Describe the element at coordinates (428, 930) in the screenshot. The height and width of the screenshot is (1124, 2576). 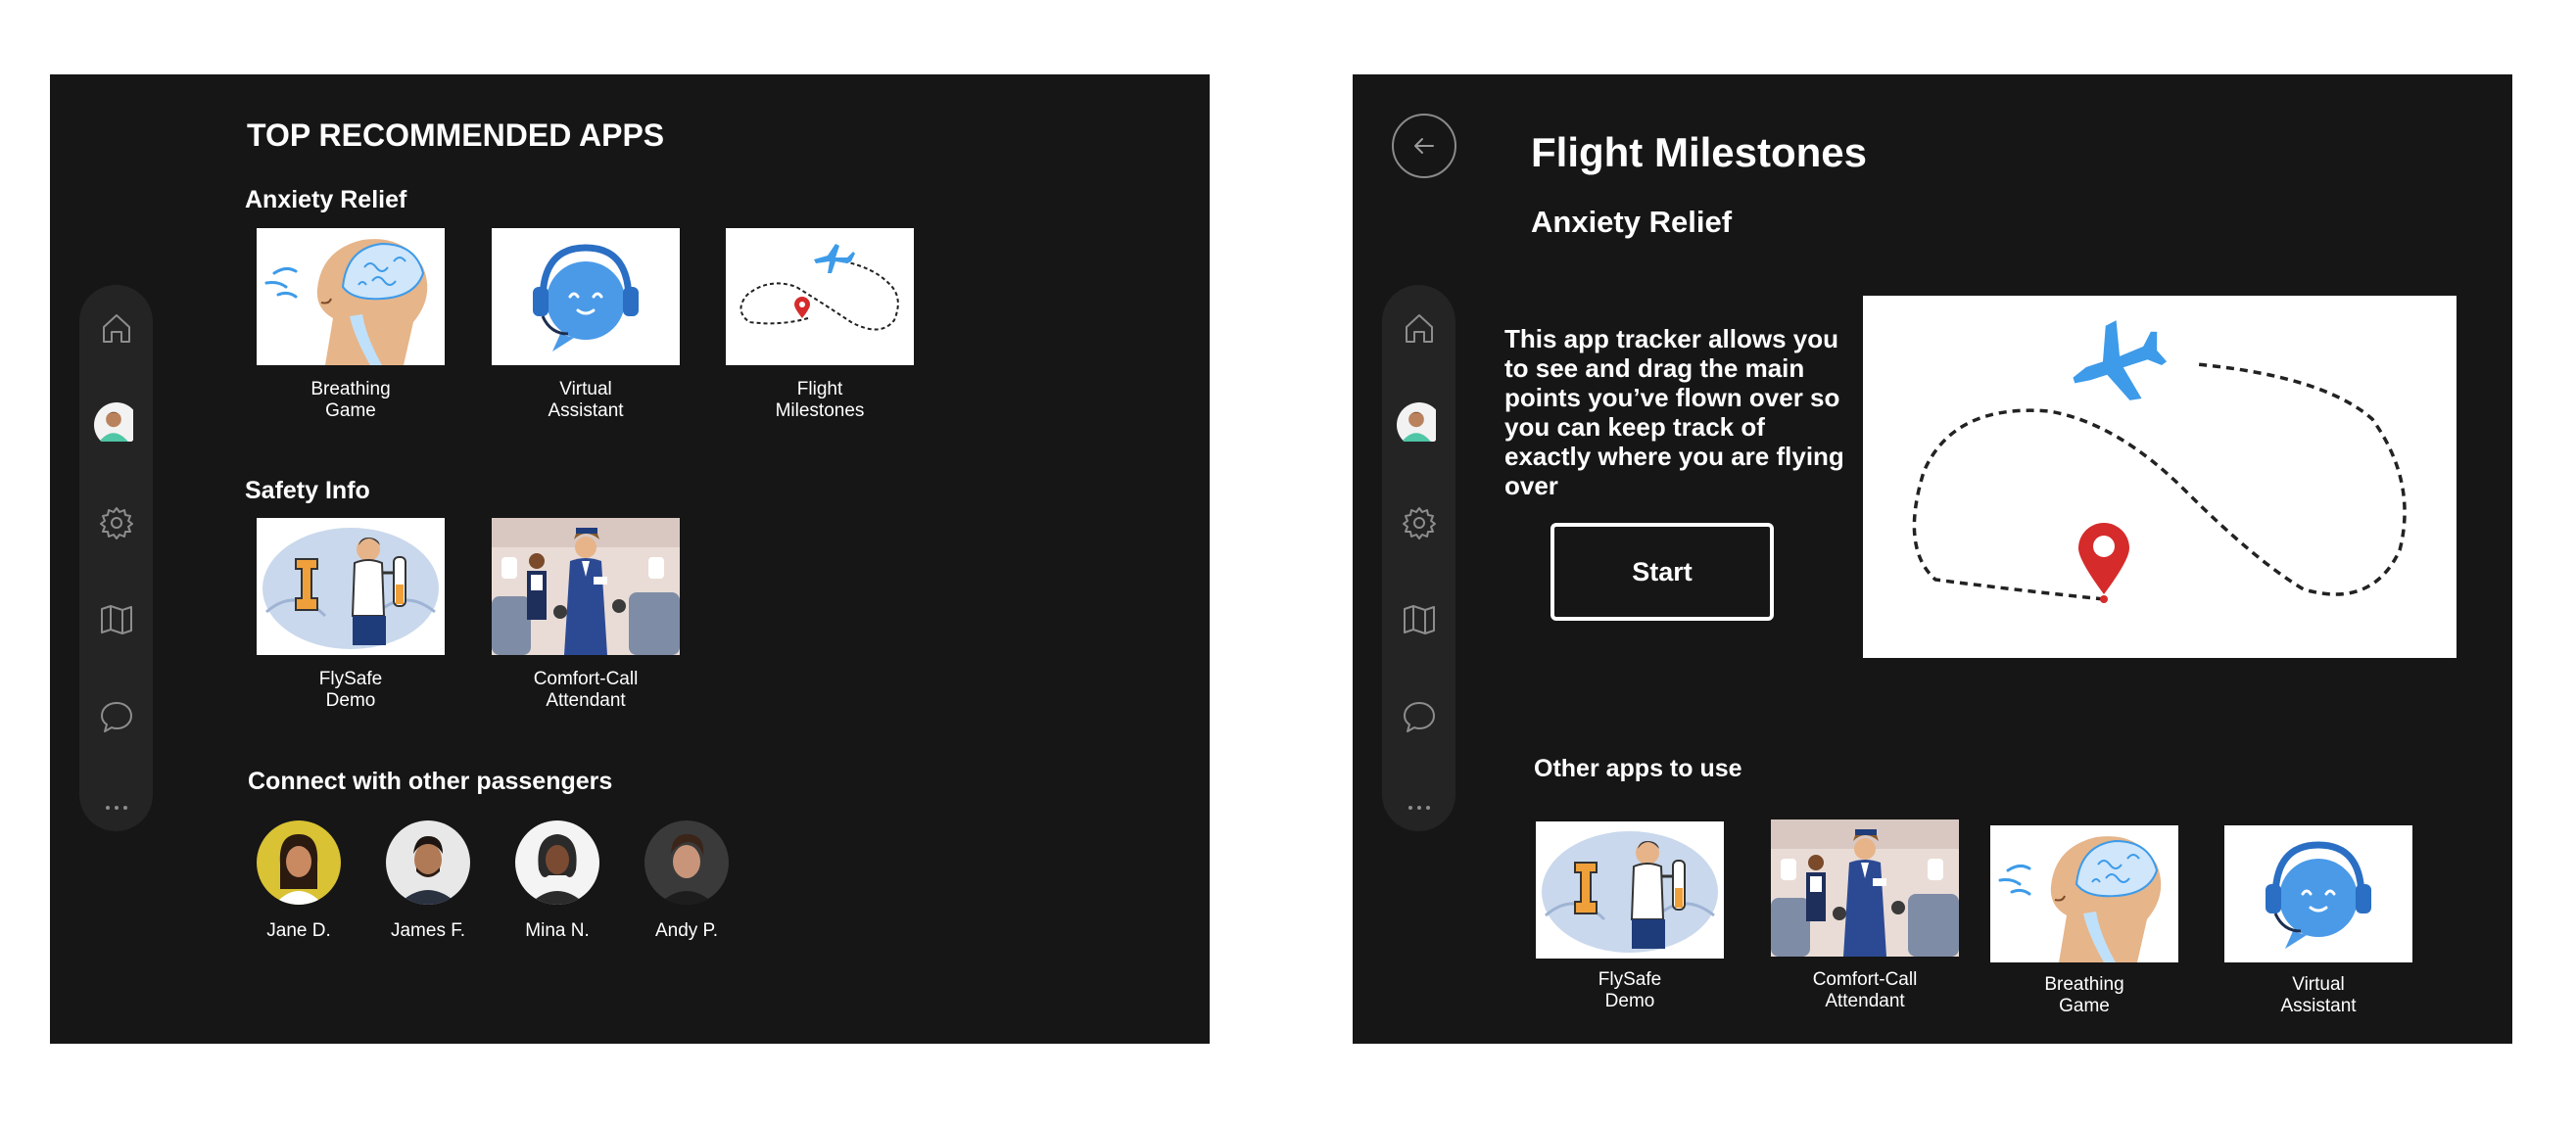
I see `passenger-name: James F.` at that location.